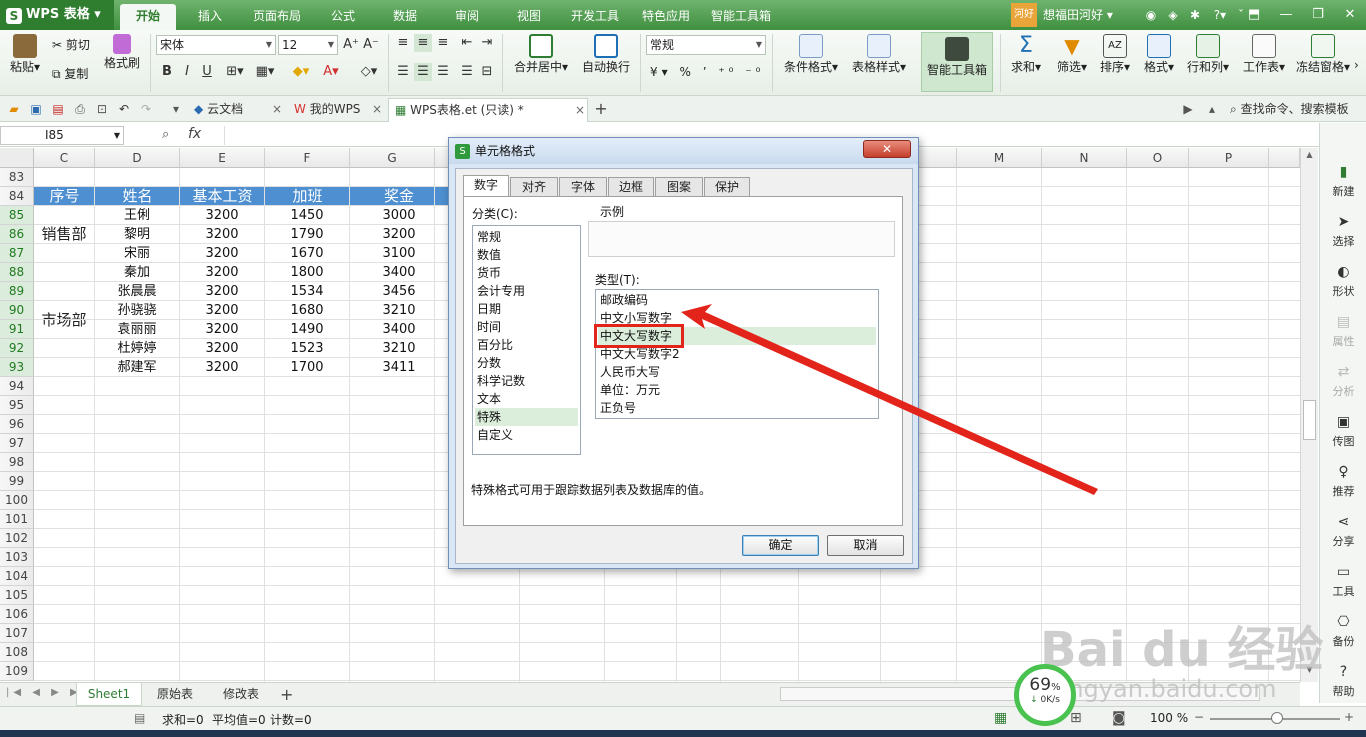  Describe the element at coordinates (612, 211) in the screenshot. I see `sample-label: 示例` at that location.